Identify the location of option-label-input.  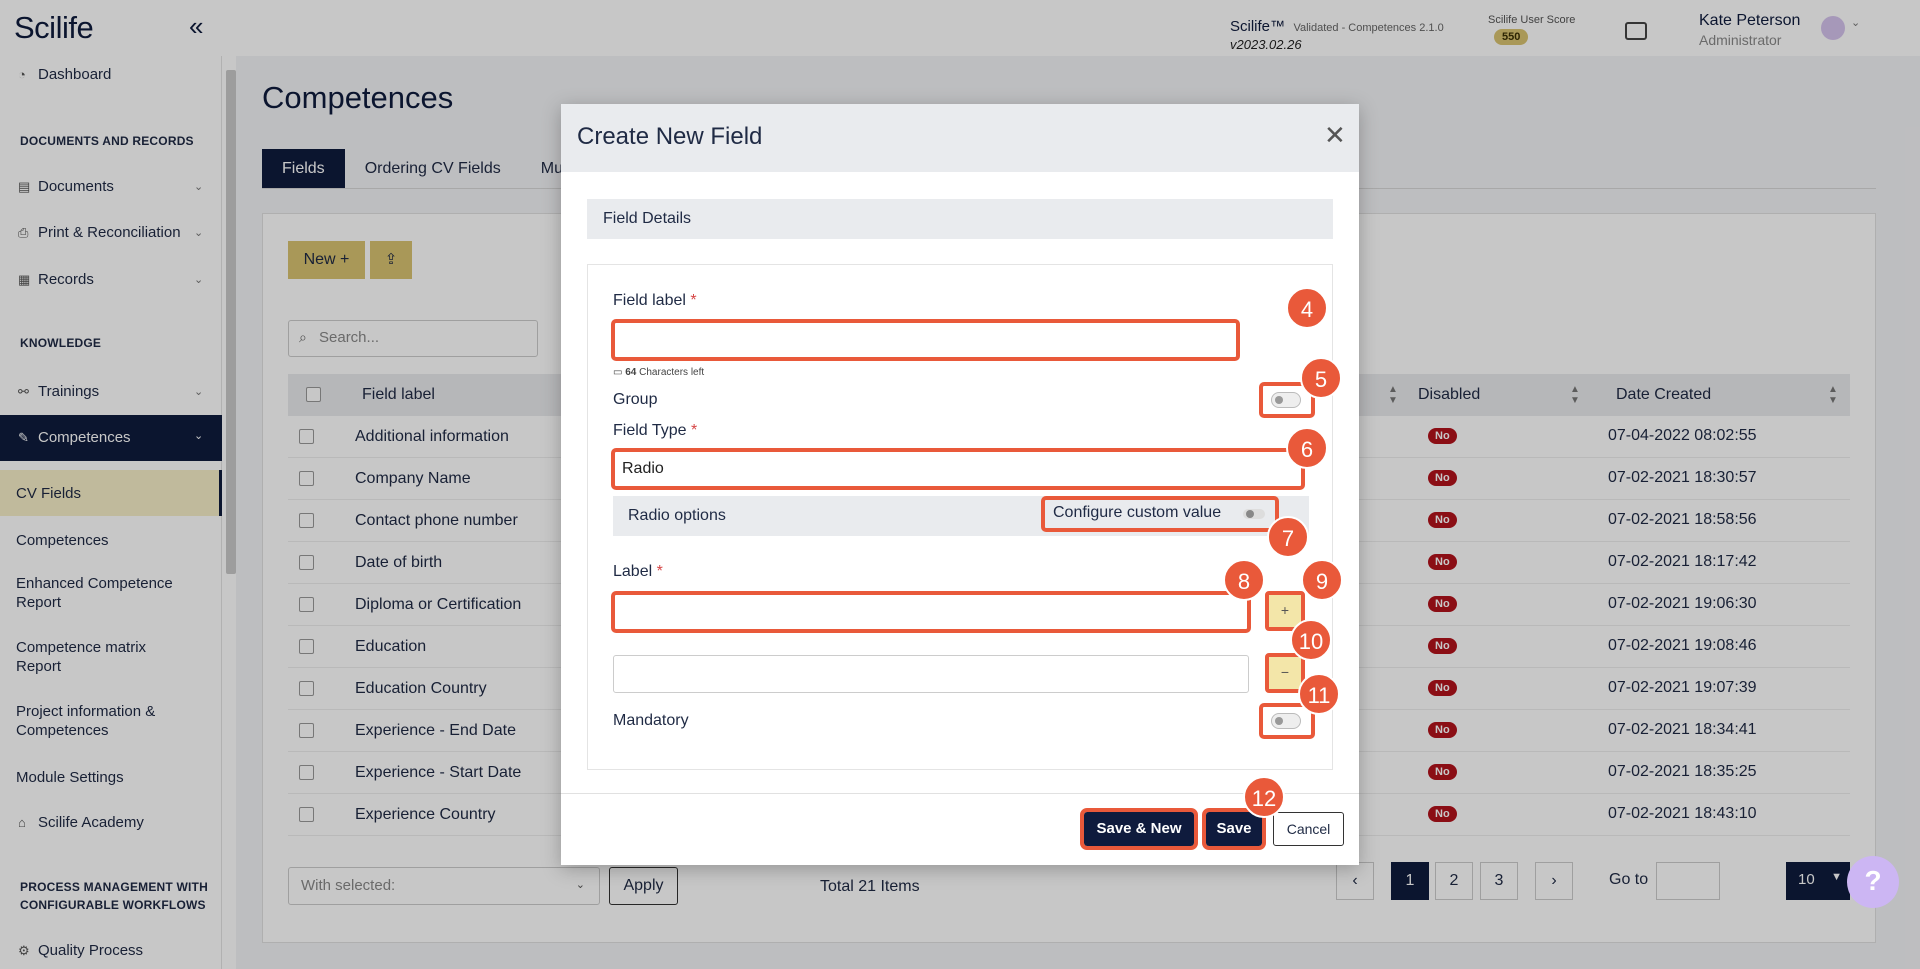
(931, 612).